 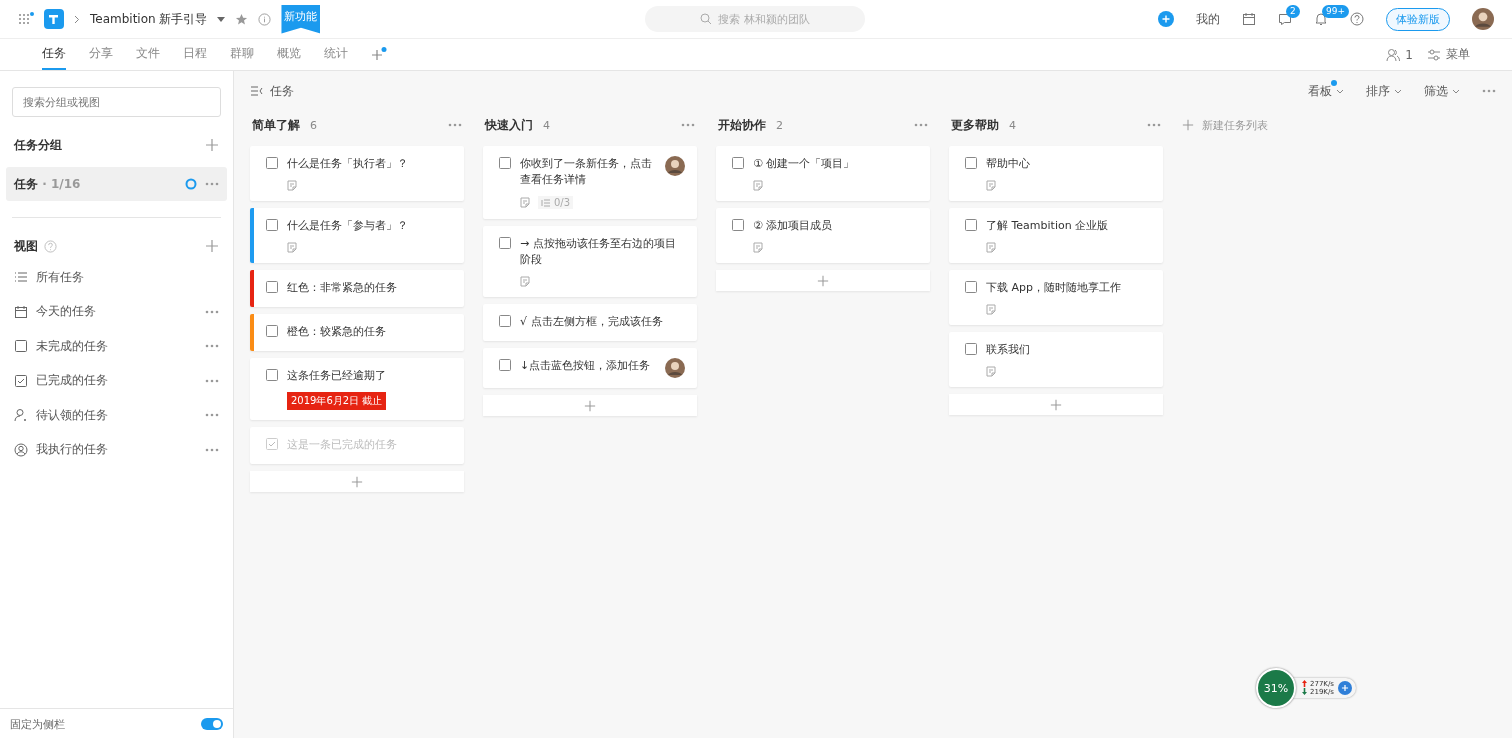 I want to click on chat-icon, so click(x=1285, y=19).